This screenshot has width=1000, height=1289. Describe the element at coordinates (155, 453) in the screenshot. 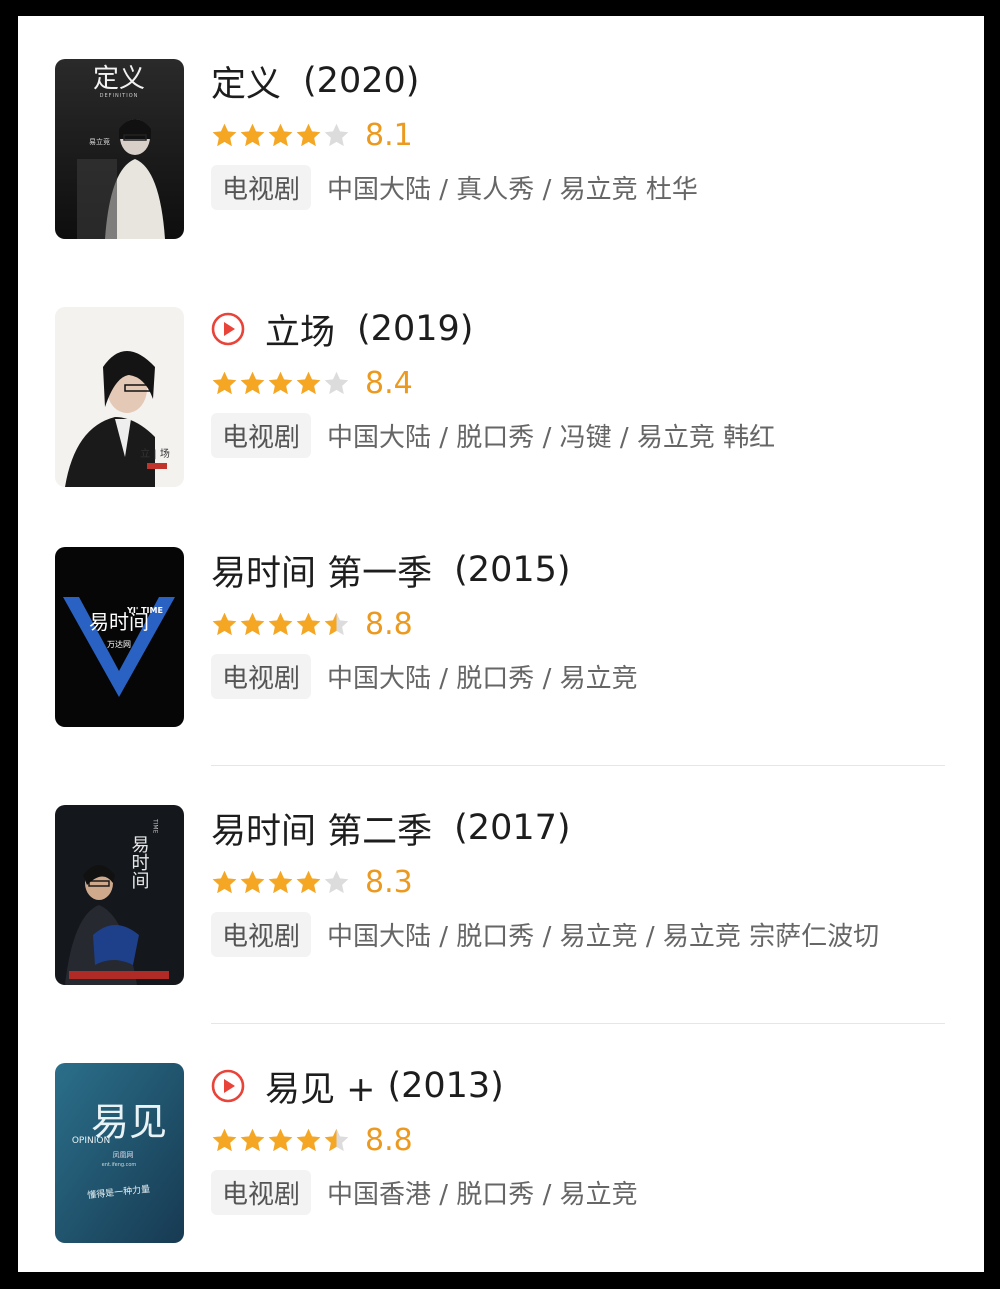

I see `poster-title: 立 | 场` at that location.